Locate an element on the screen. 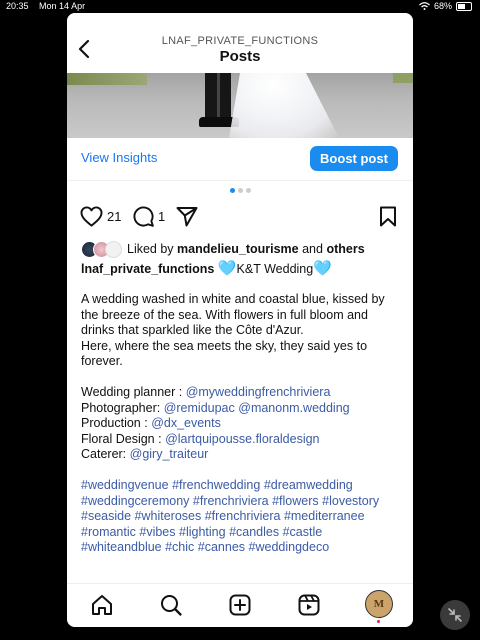  bride-dress is located at coordinates (284, 105).